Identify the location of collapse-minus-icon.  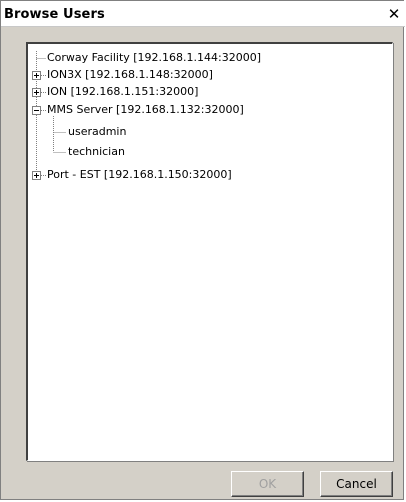
(36, 110).